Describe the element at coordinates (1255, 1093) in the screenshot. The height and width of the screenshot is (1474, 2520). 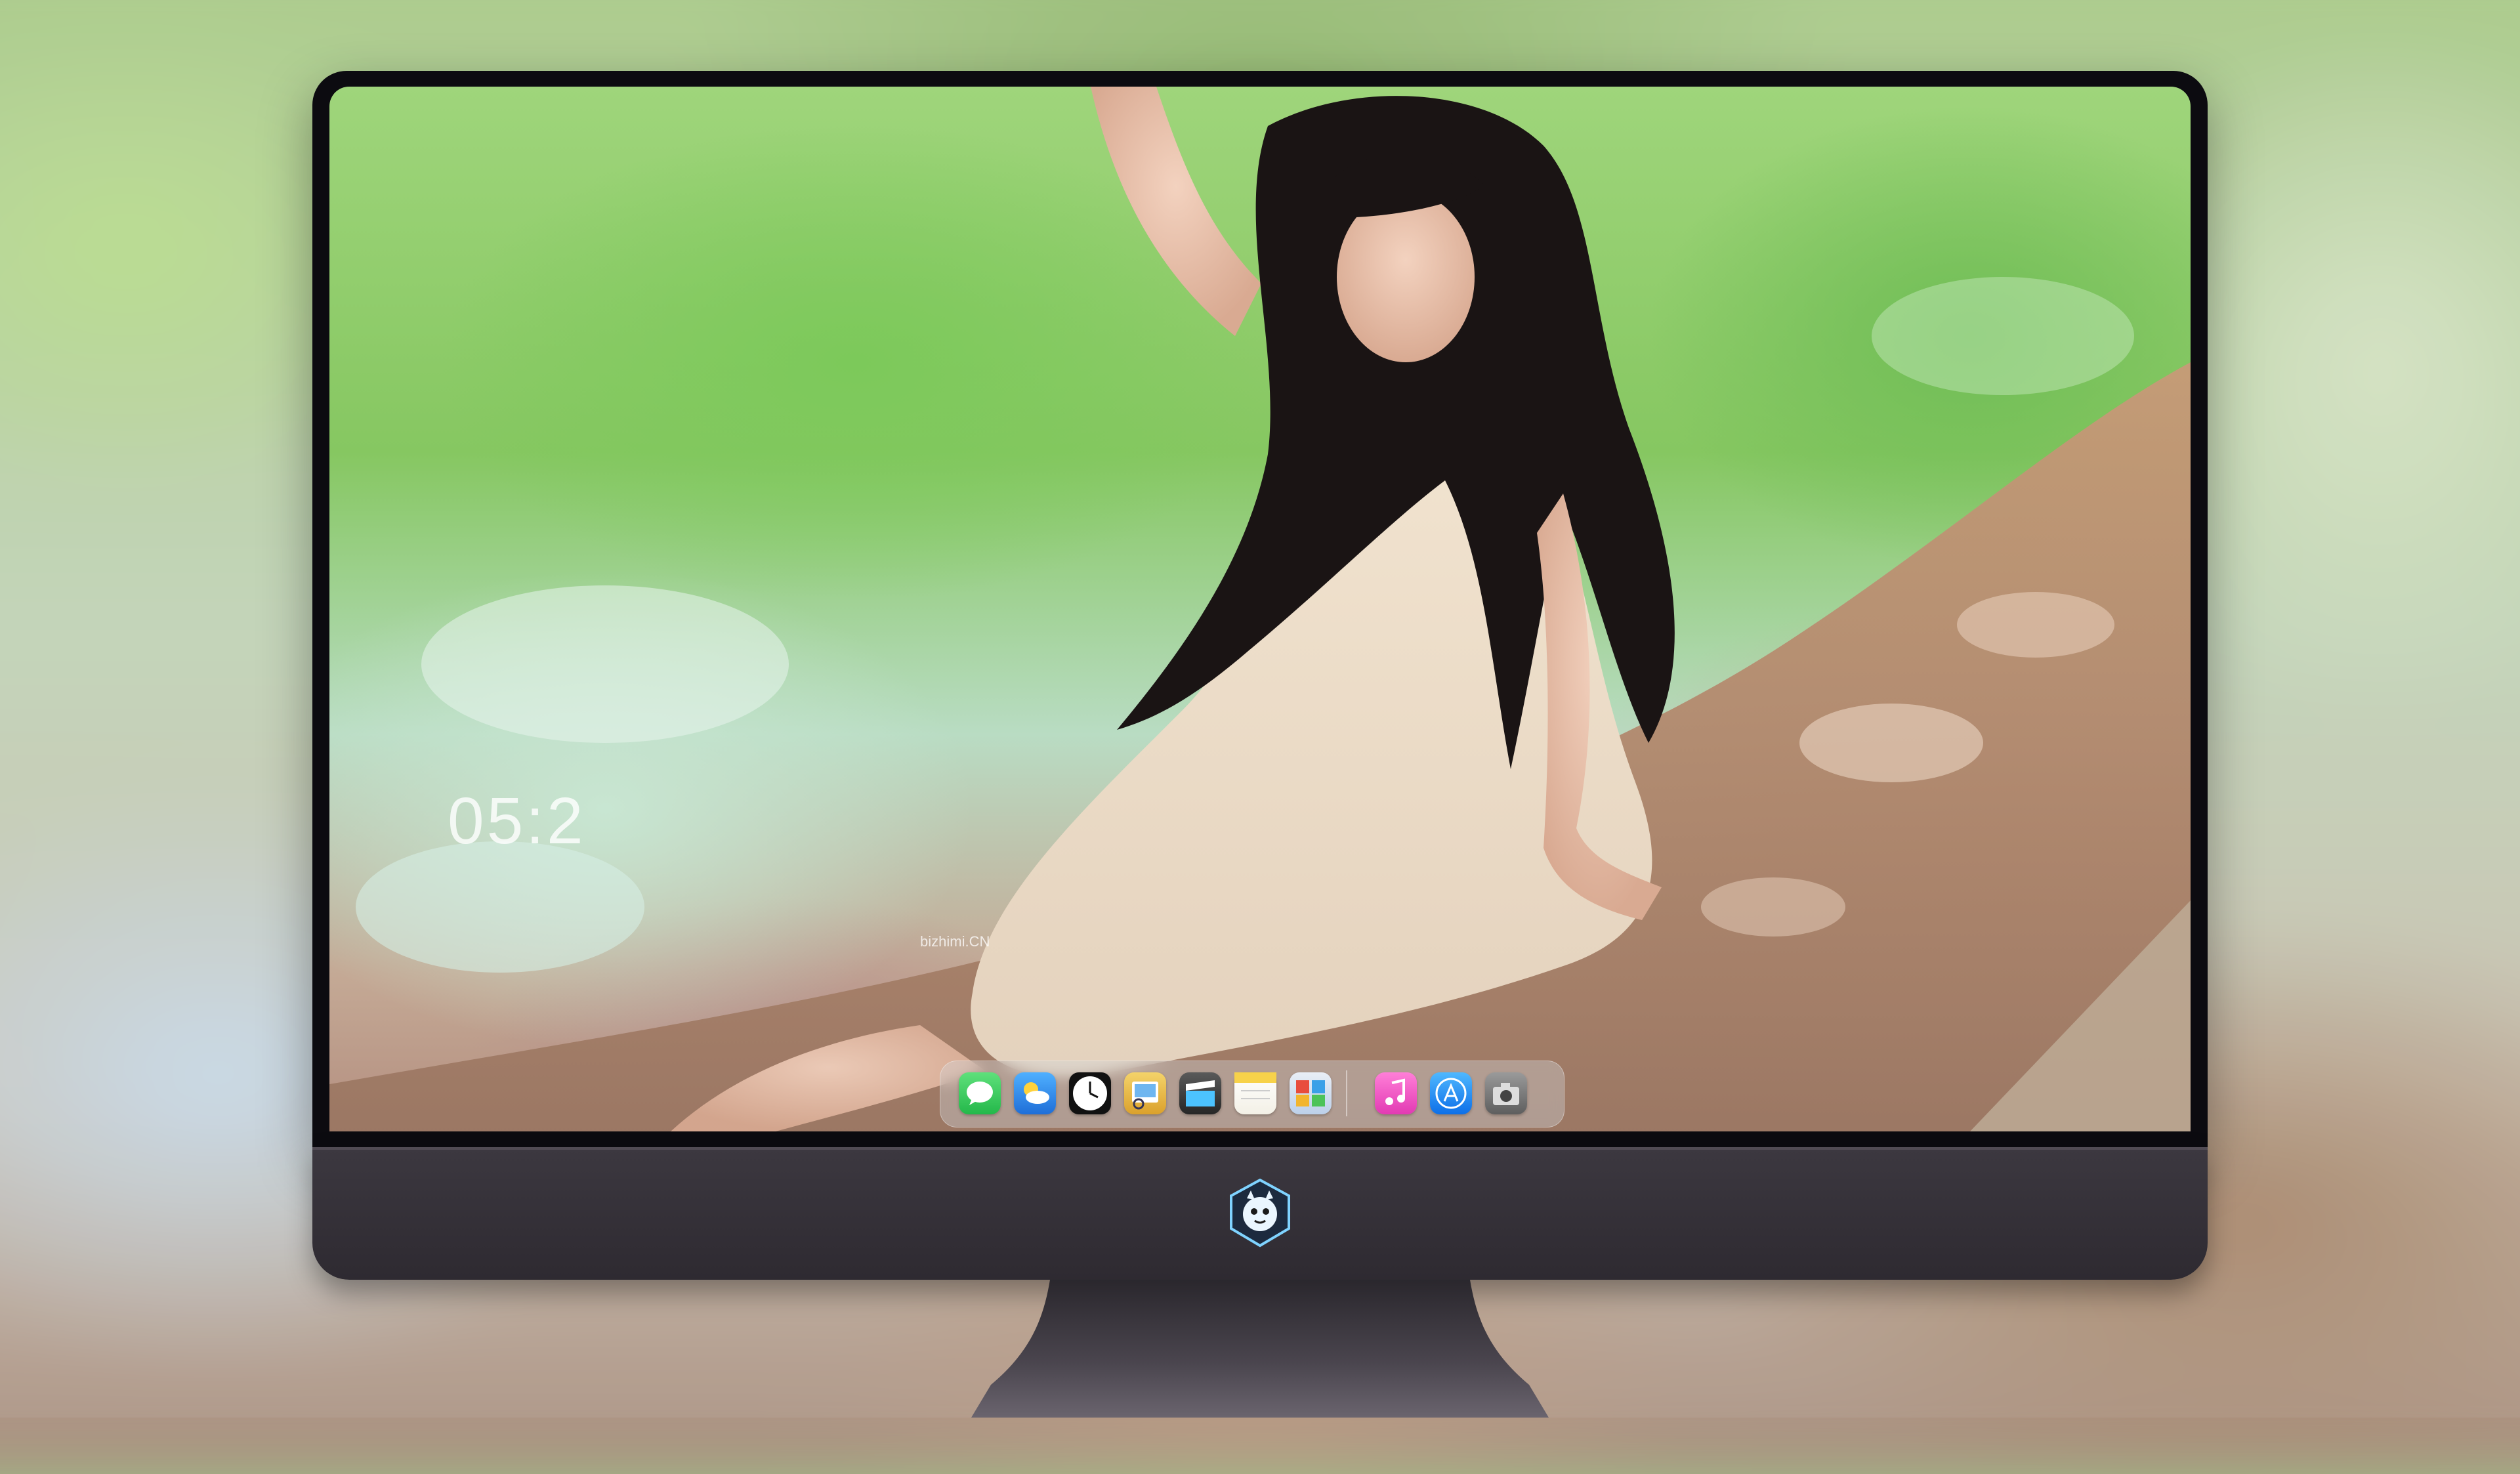
I see `notes-icon` at that location.